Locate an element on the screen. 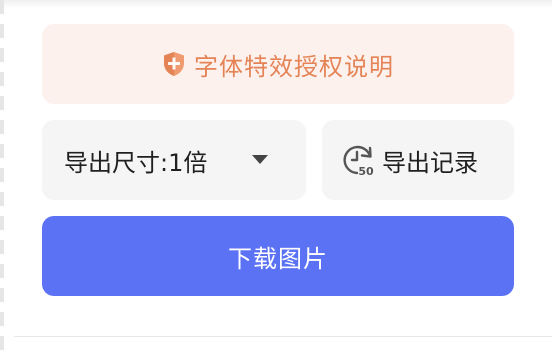 This screenshot has width=552, height=360. export-size-label: 导出尺寸:1倍 is located at coordinates (136, 162).